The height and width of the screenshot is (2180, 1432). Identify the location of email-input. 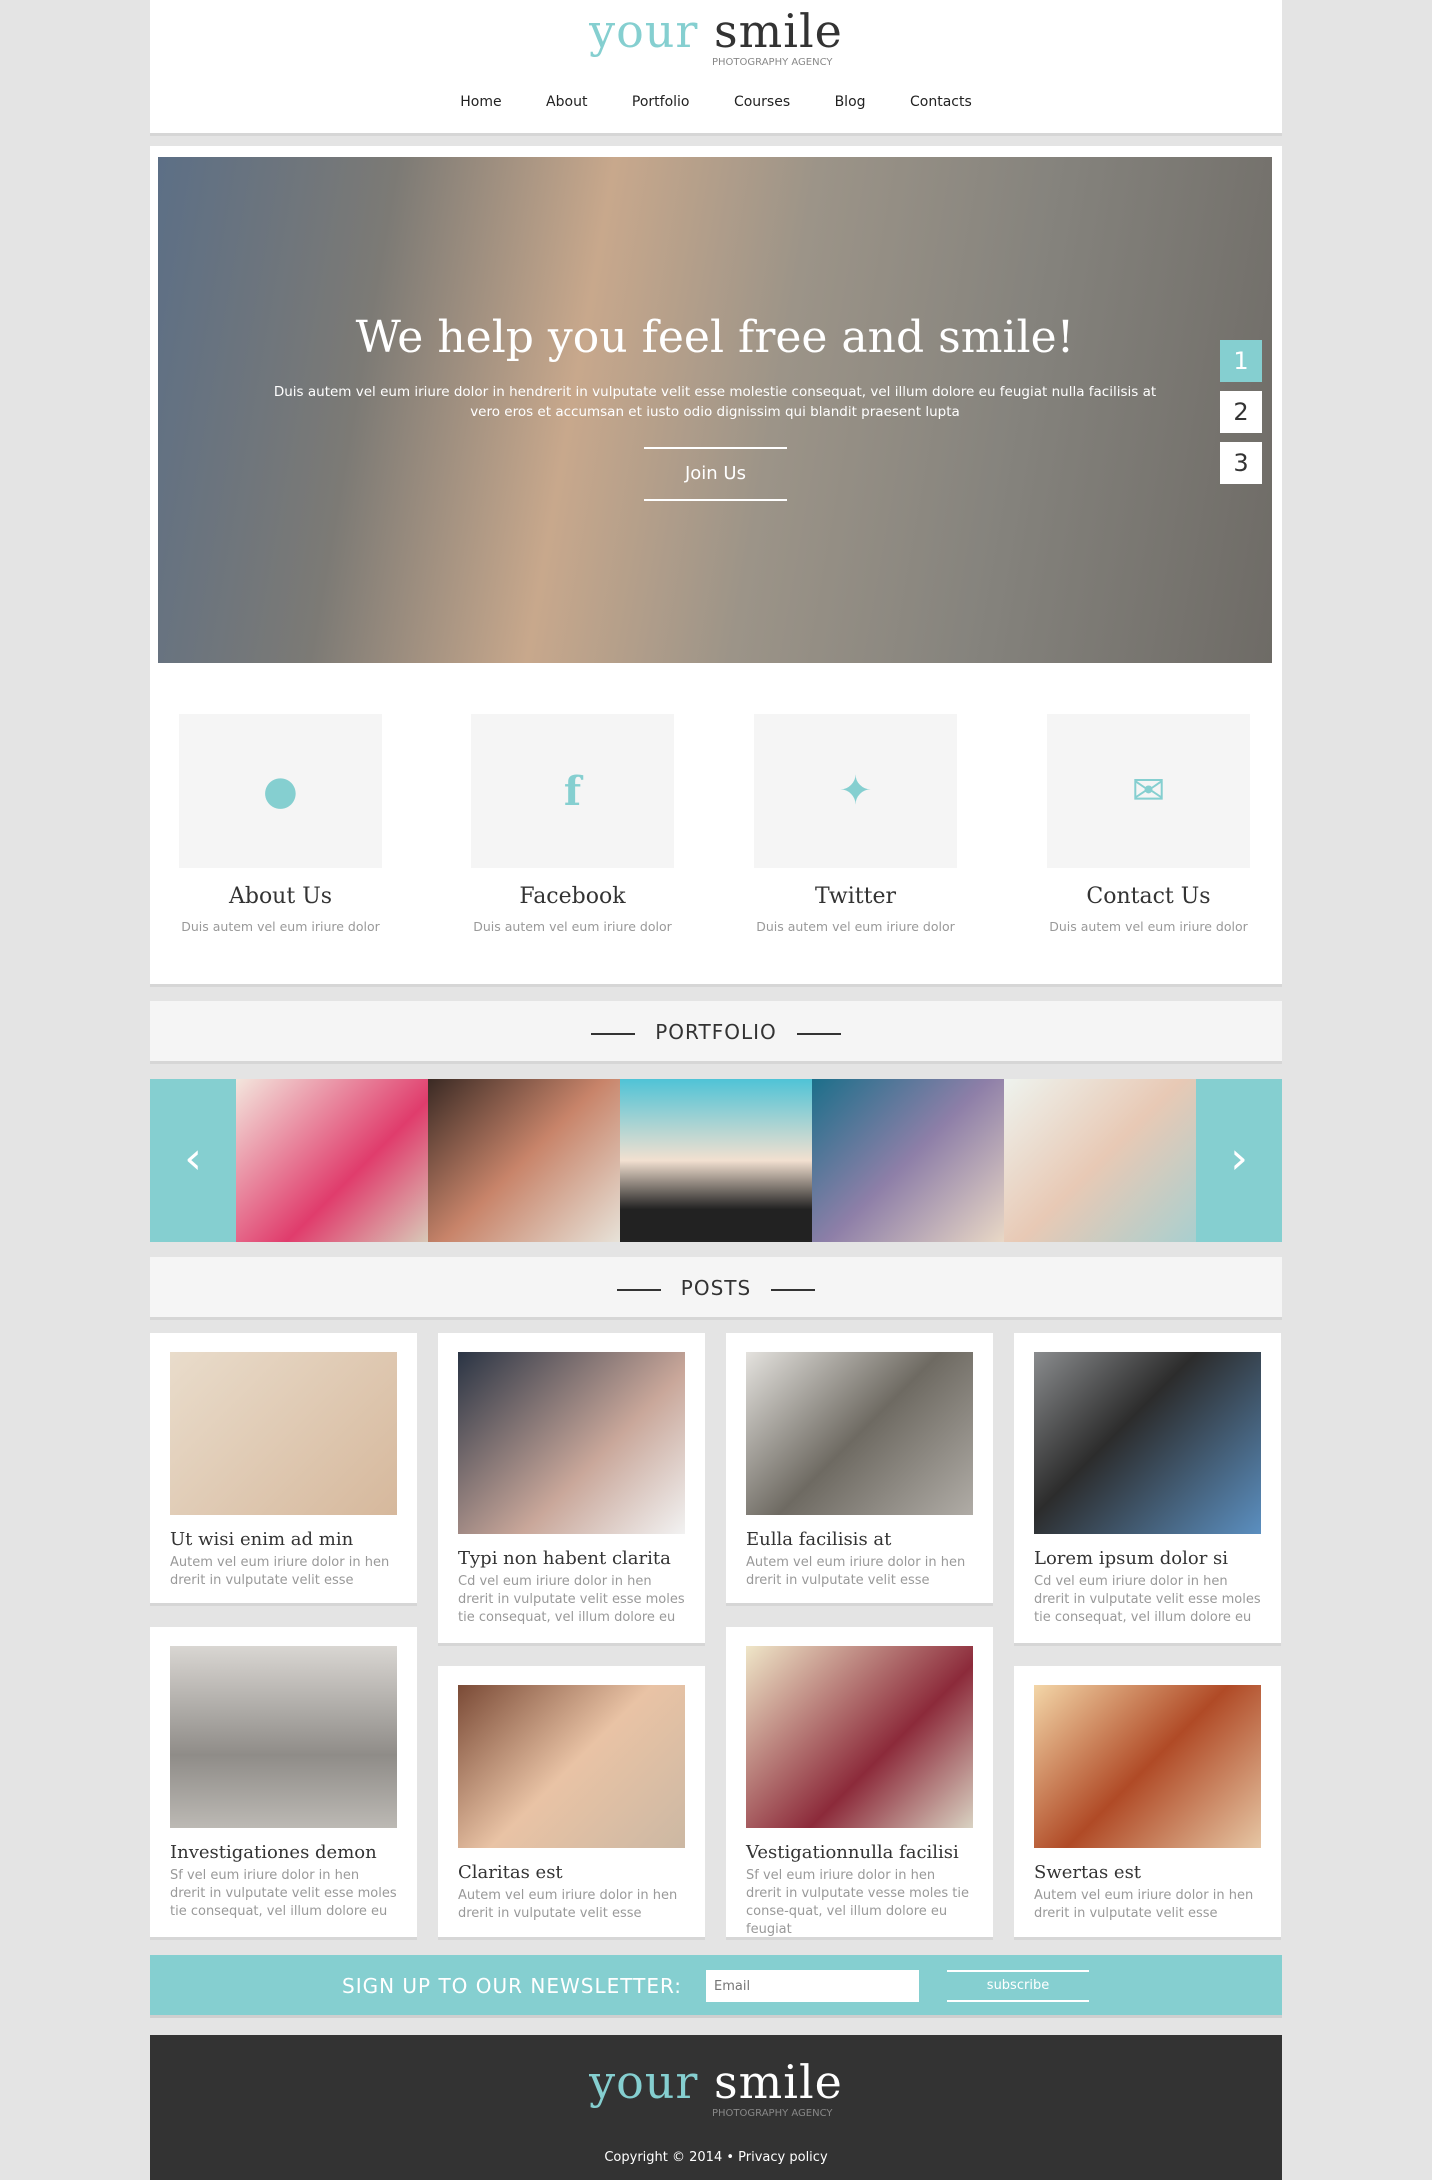
(812, 1986).